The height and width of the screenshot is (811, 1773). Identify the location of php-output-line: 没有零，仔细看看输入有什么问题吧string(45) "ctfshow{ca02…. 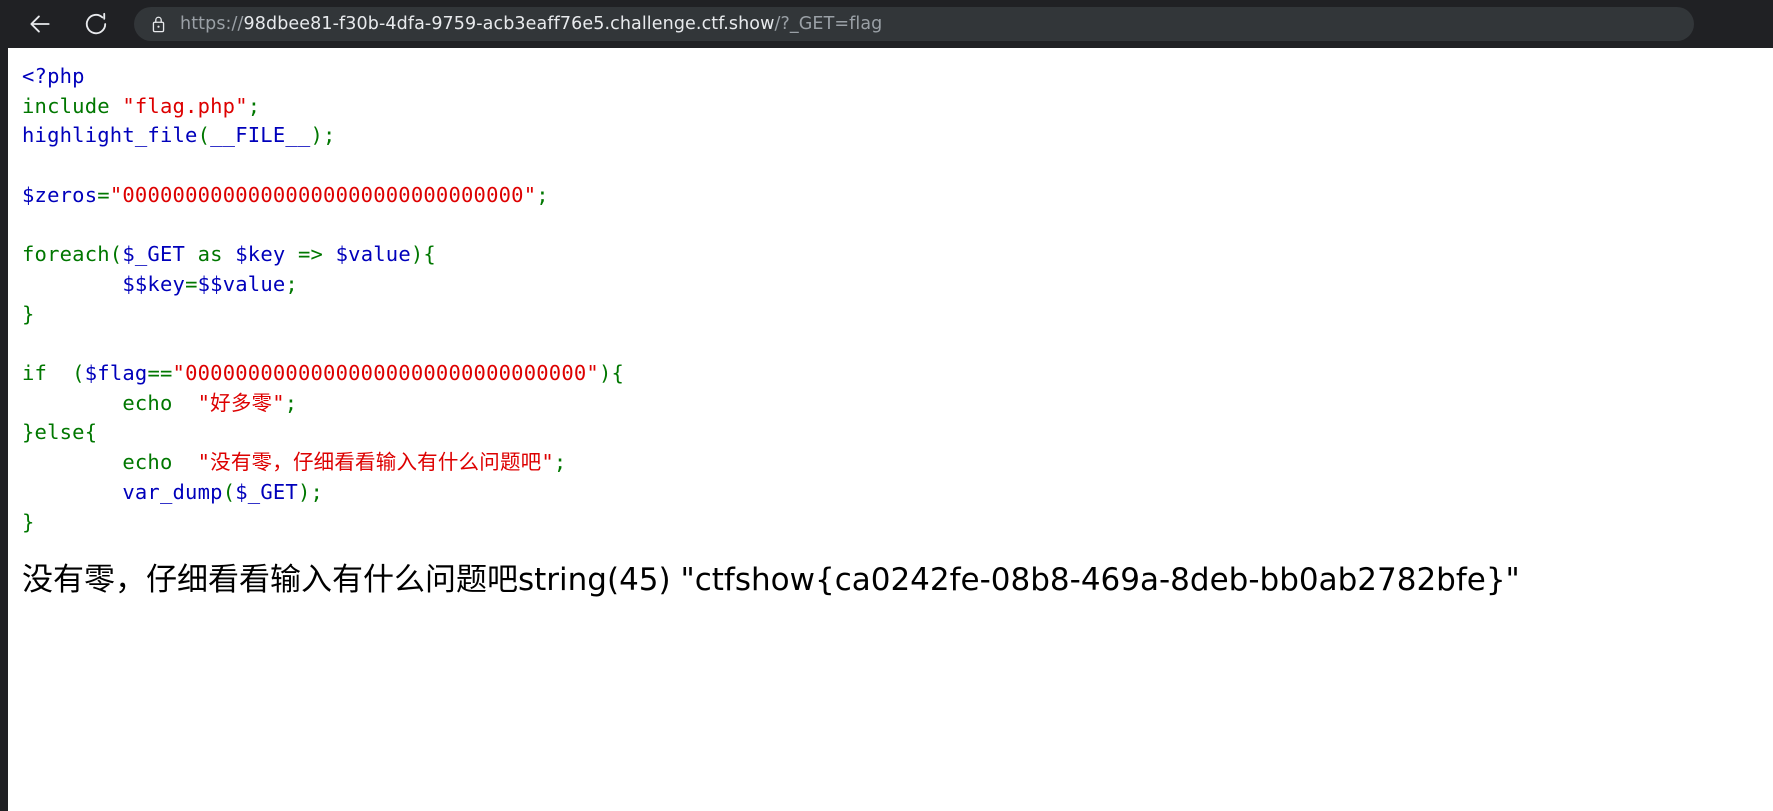
(771, 580).